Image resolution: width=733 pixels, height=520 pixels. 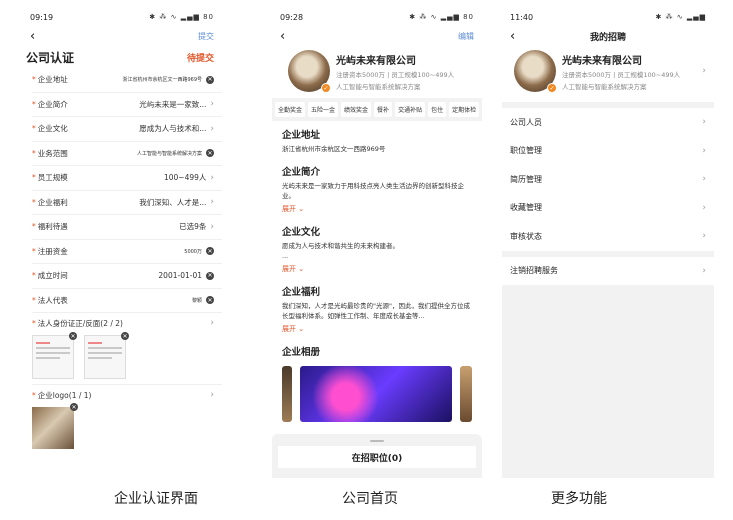 I want to click on title-row: 公司认证 待提交, so click(x=122, y=57).